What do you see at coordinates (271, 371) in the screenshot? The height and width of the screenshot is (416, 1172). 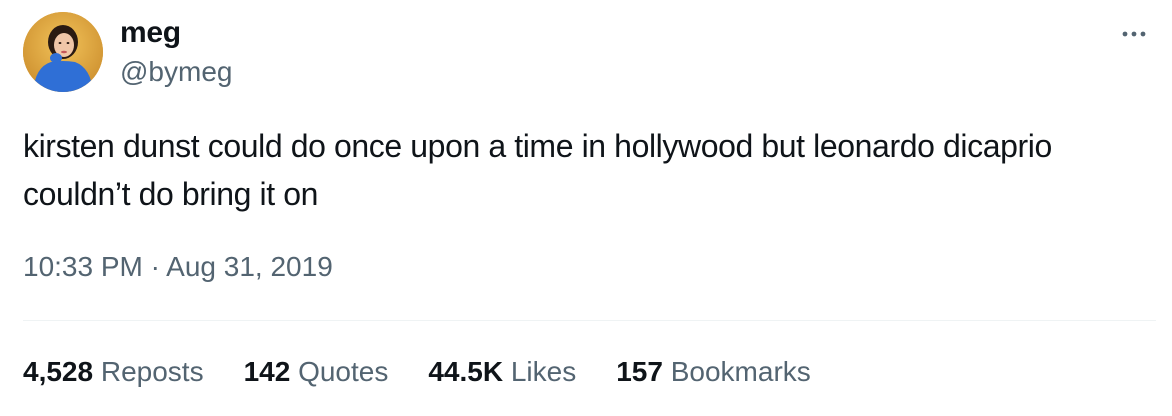 I see `stat-count: 142` at bounding box center [271, 371].